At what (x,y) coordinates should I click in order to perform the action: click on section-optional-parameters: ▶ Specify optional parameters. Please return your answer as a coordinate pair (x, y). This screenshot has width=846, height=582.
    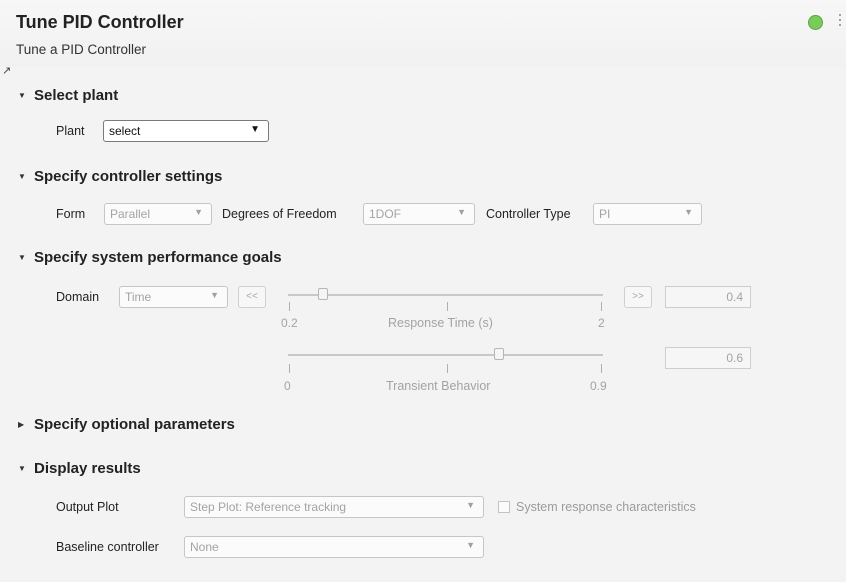
    Looking at the image, I should click on (126, 424).